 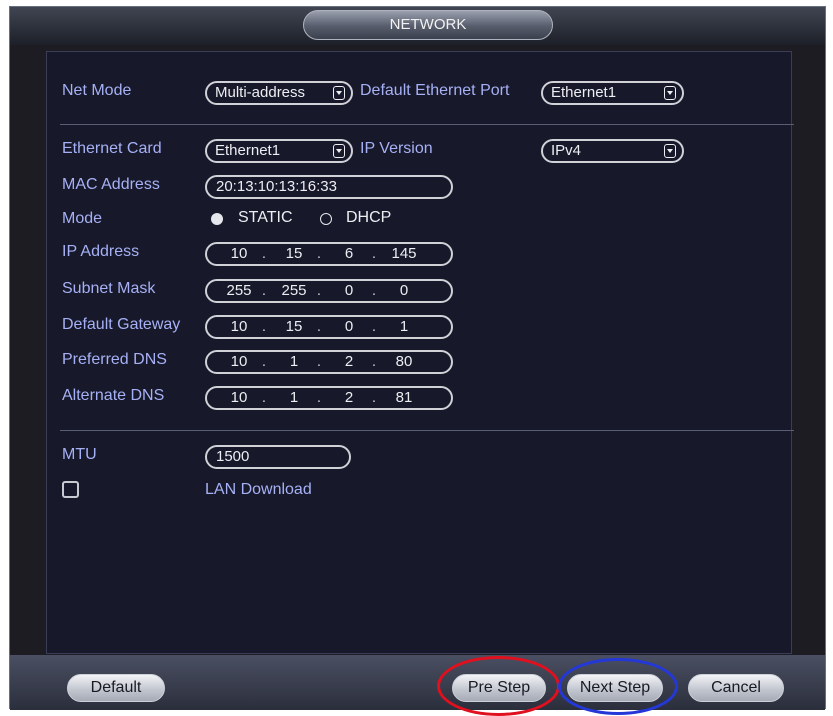 I want to click on radio-static, so click(x=217, y=219).